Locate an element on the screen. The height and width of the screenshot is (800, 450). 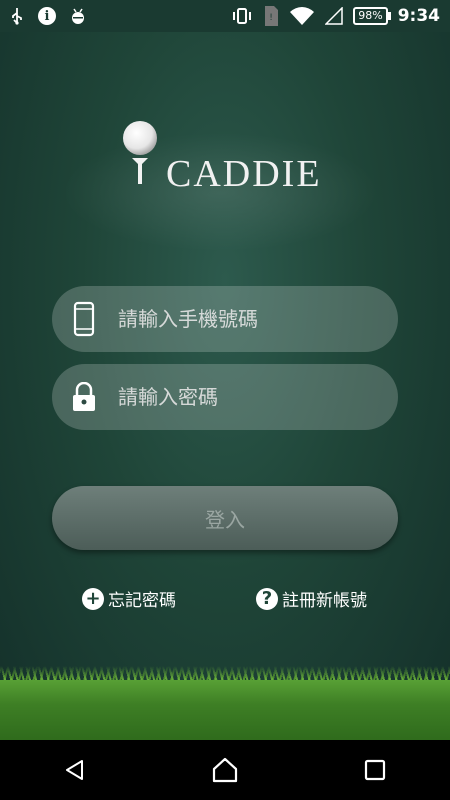
register-link: ? 註冊新帳號 is located at coordinates (311, 598).